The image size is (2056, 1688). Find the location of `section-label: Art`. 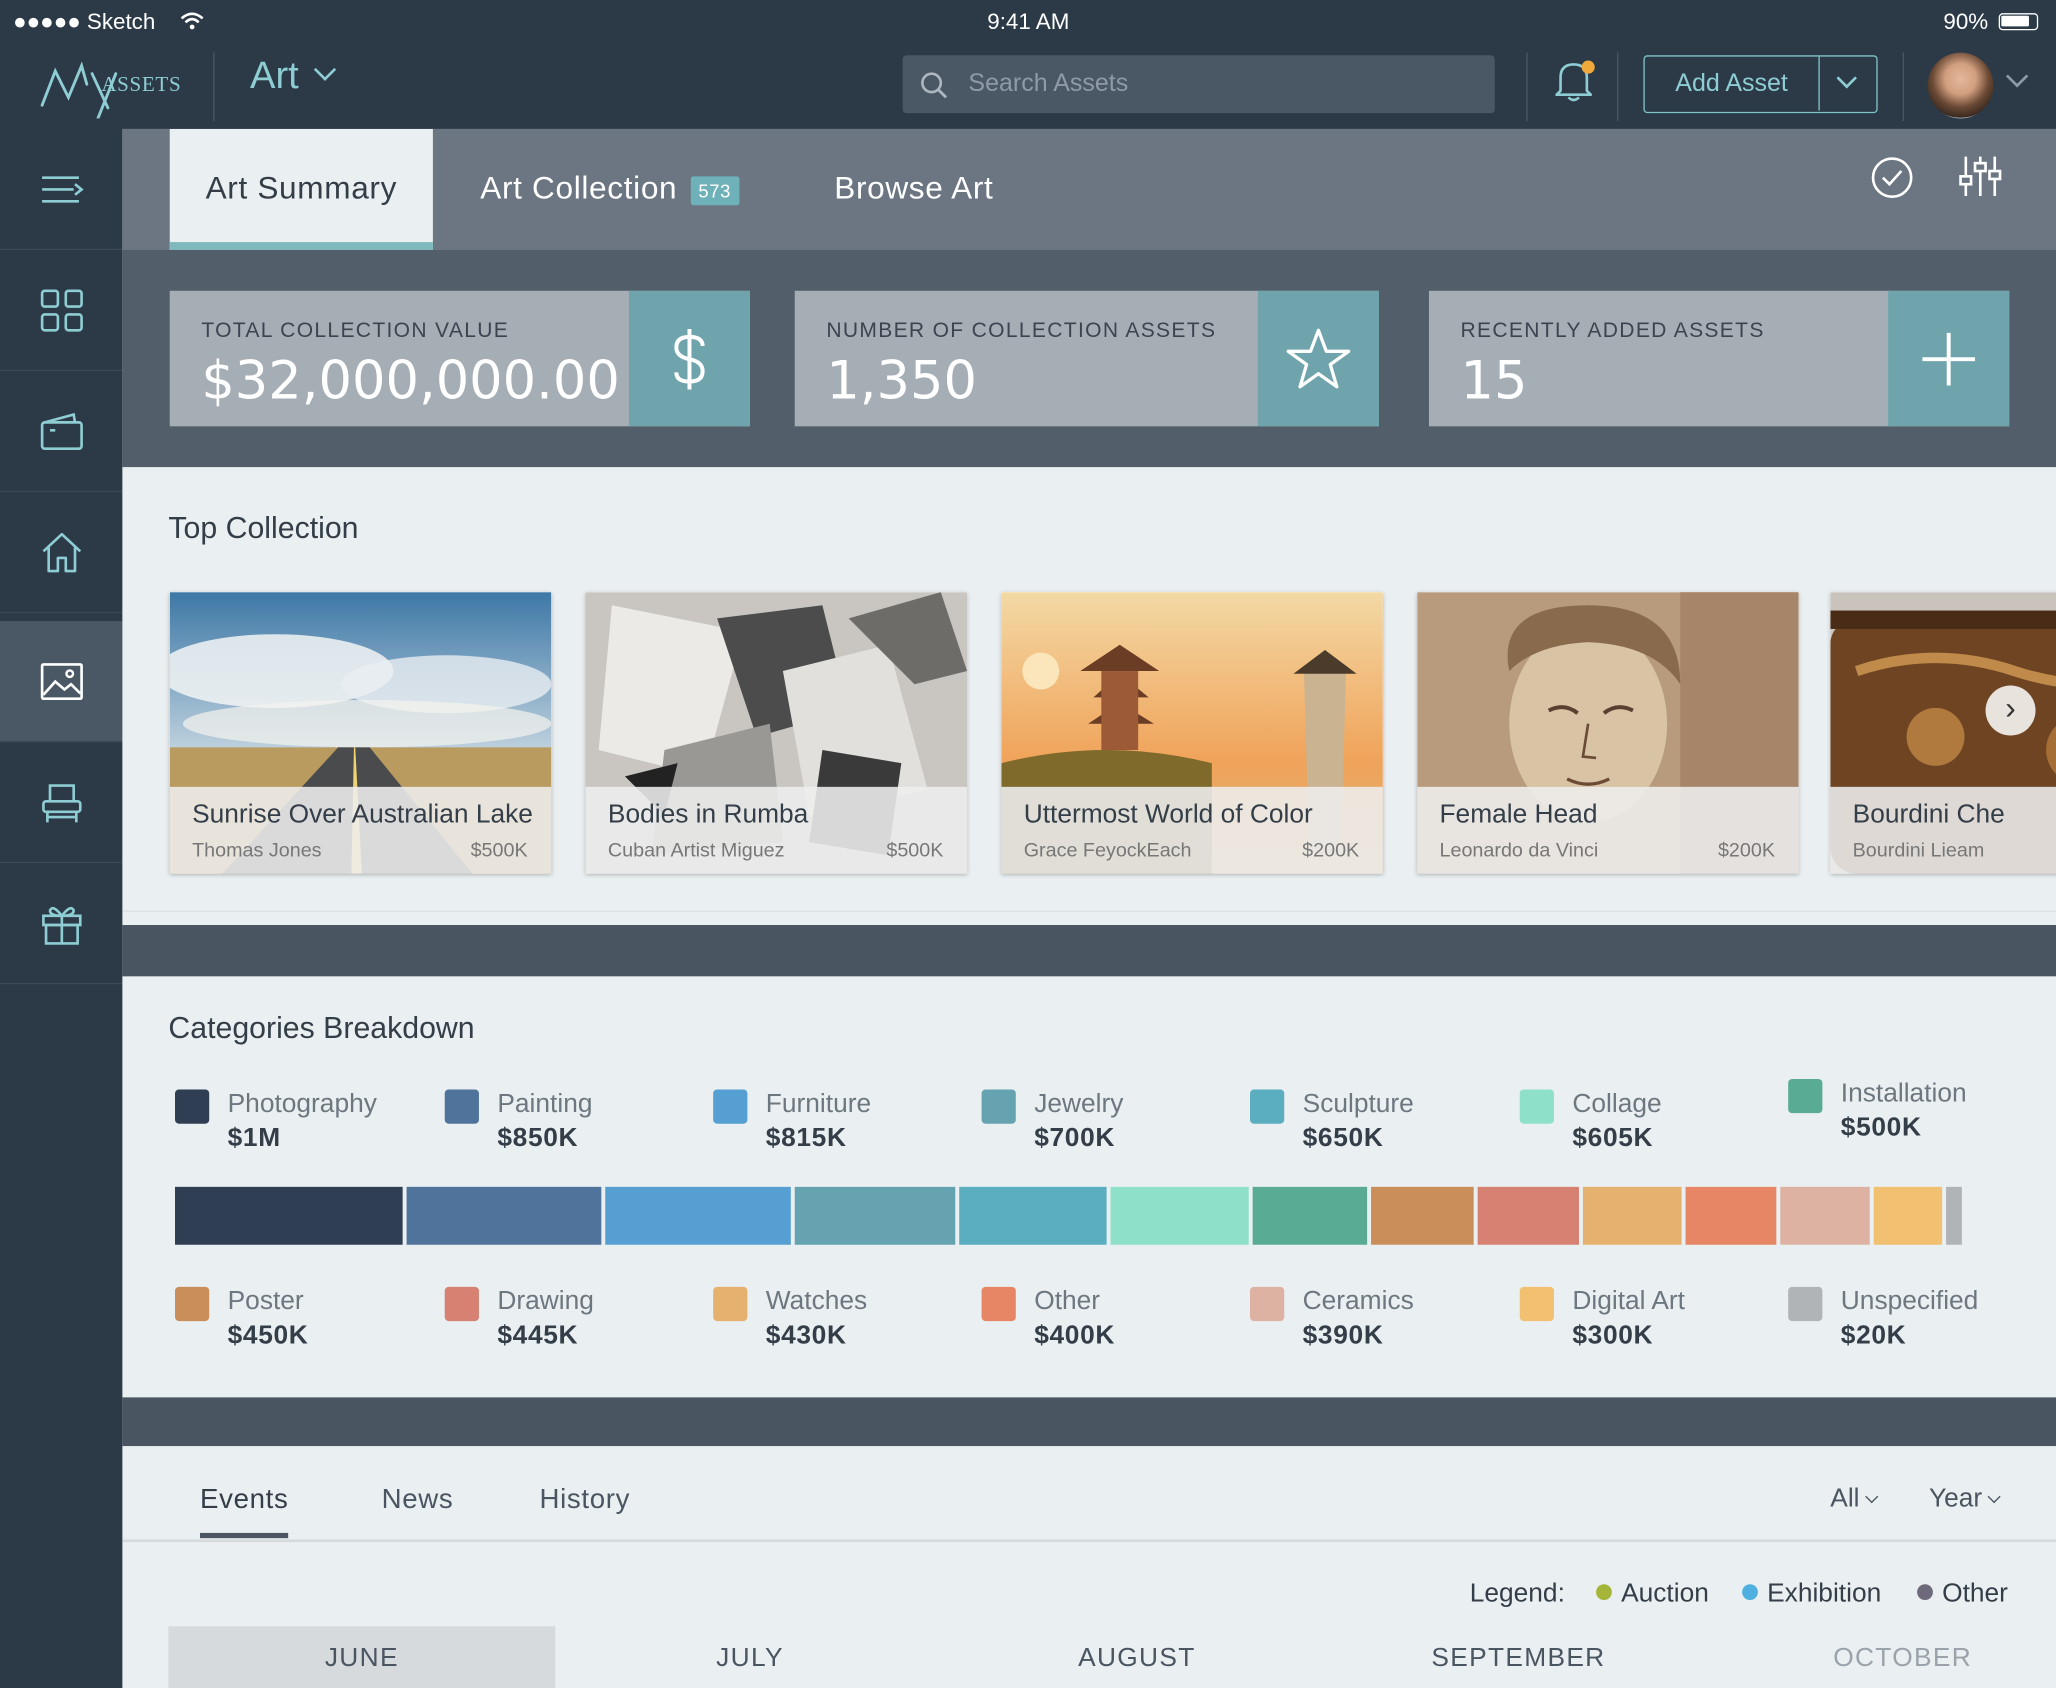

section-label: Art is located at coordinates (274, 76).